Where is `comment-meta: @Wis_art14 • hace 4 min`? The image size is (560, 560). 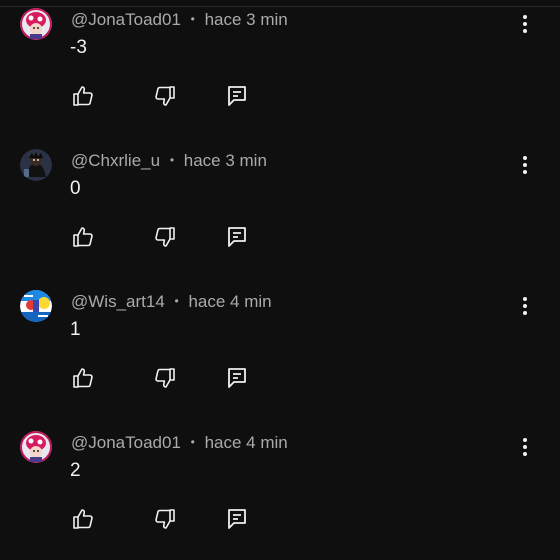
comment-meta: @Wis_art14 • hace 4 min is located at coordinates (171, 301).